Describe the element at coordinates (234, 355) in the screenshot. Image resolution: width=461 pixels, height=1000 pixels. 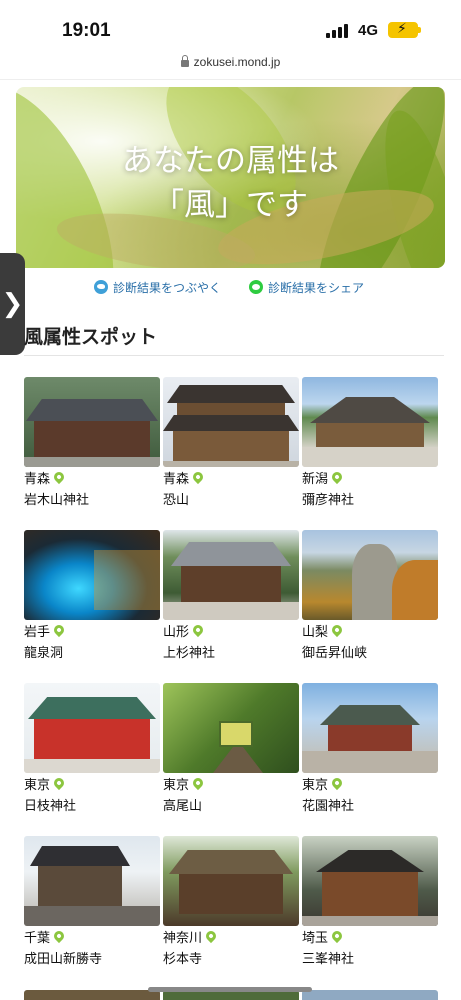
I see `section-divider` at that location.